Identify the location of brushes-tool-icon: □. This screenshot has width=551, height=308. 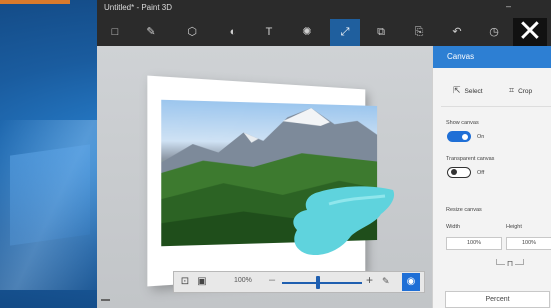
(115, 32).